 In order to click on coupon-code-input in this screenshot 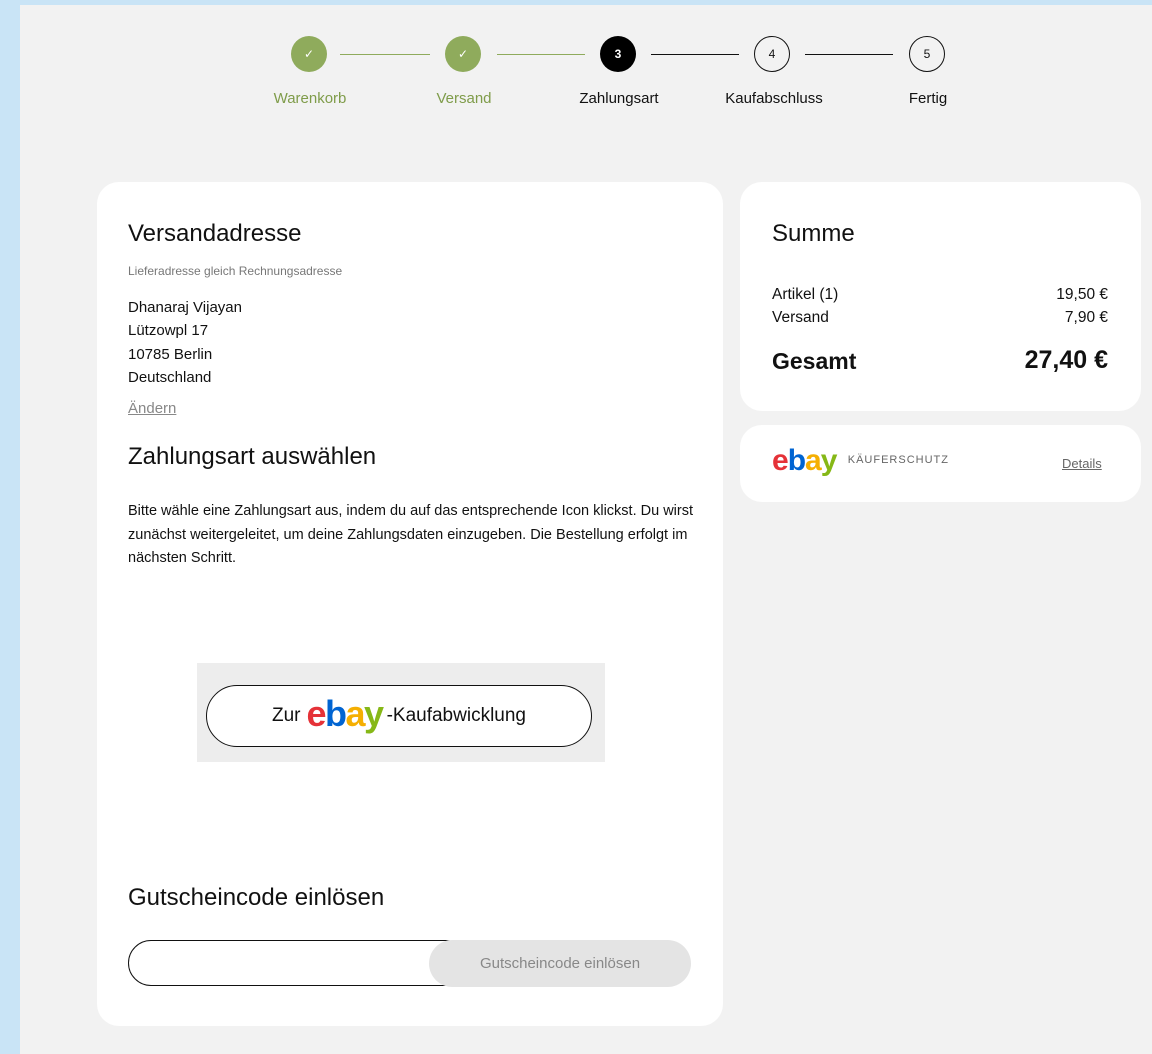, I will do `click(298, 963)`.